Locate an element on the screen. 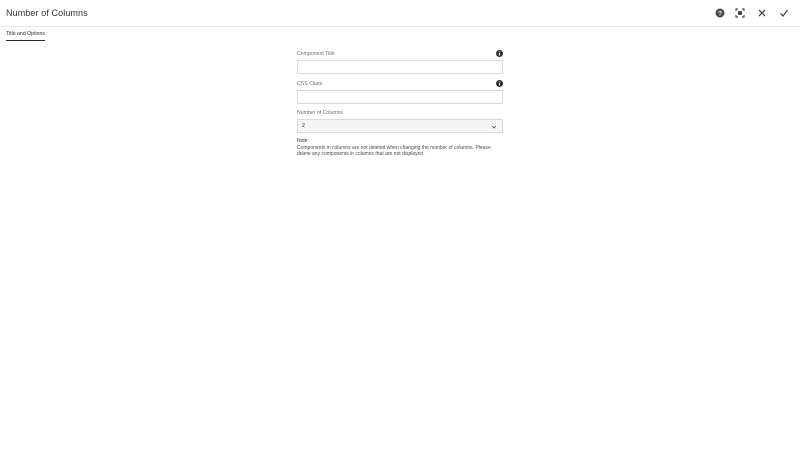 The width and height of the screenshot is (800, 450). chevron-down-icon is located at coordinates (494, 127).